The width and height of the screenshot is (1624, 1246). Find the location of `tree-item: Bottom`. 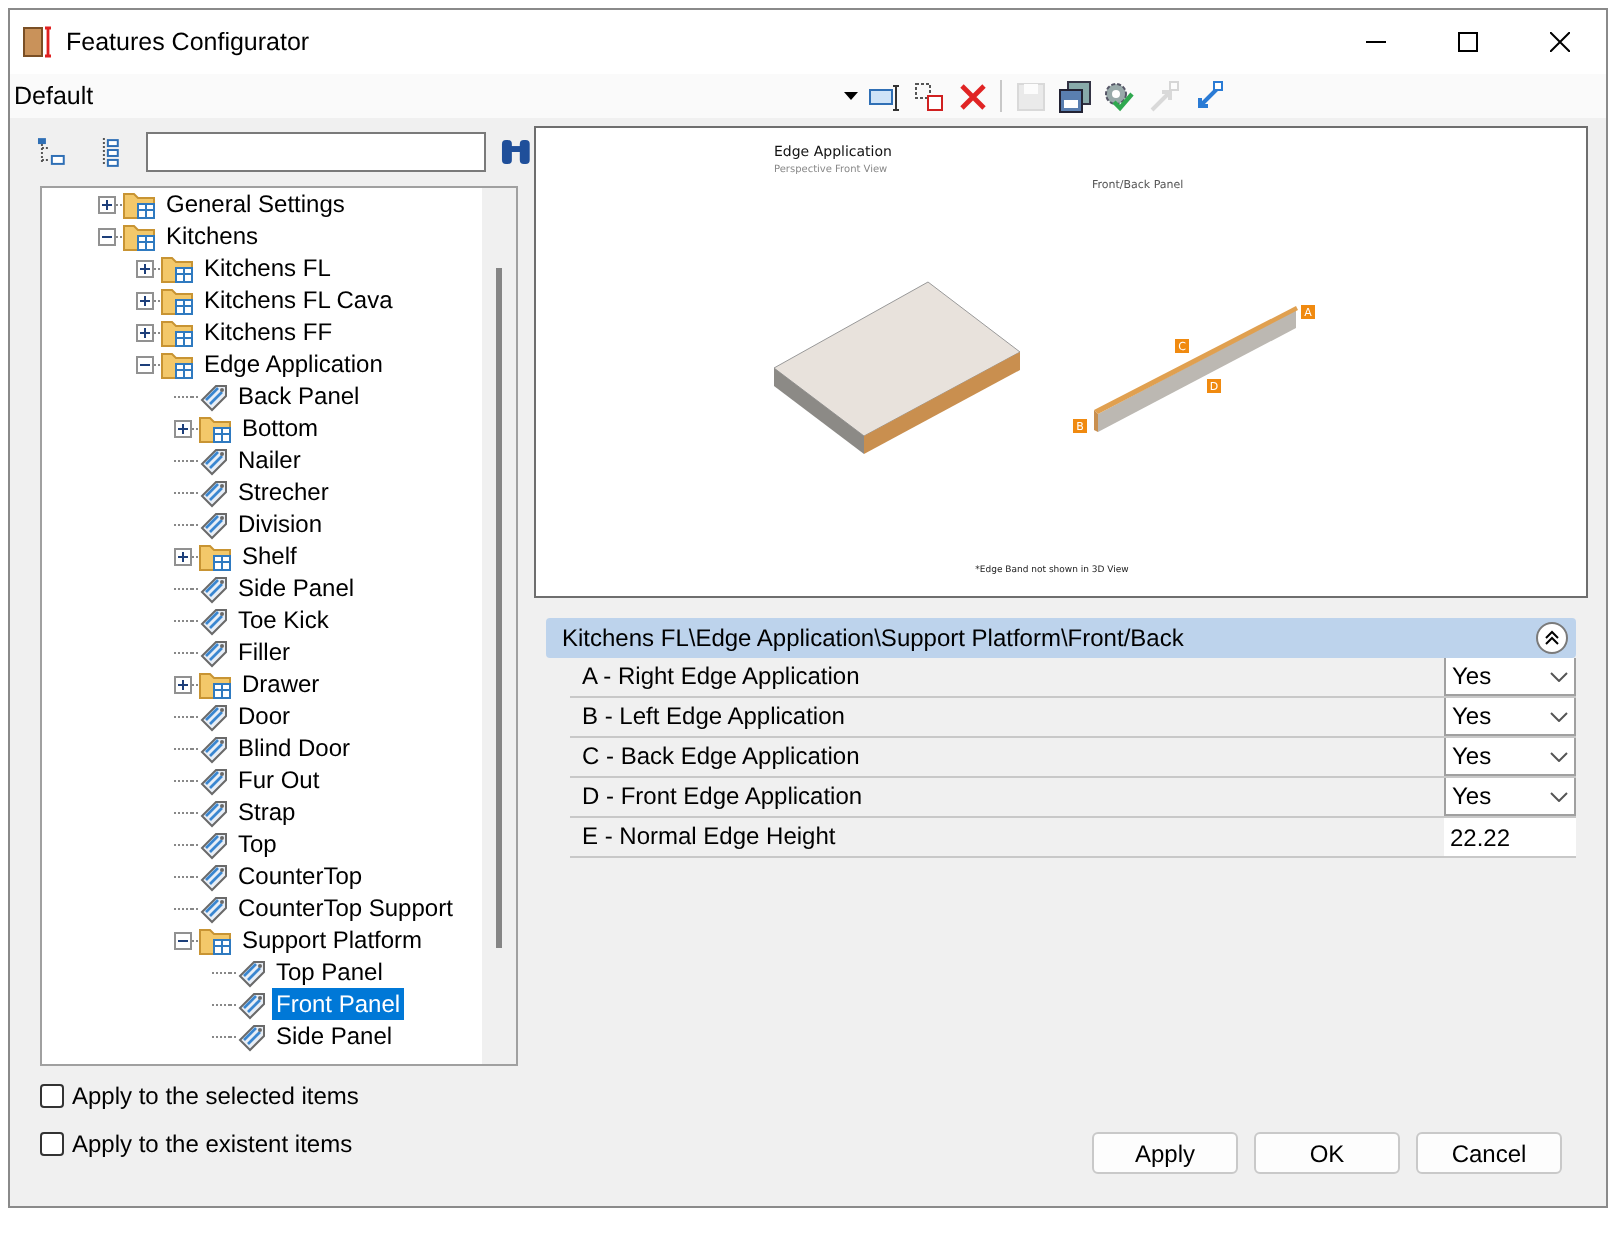

tree-item: Bottom is located at coordinates (280, 428).